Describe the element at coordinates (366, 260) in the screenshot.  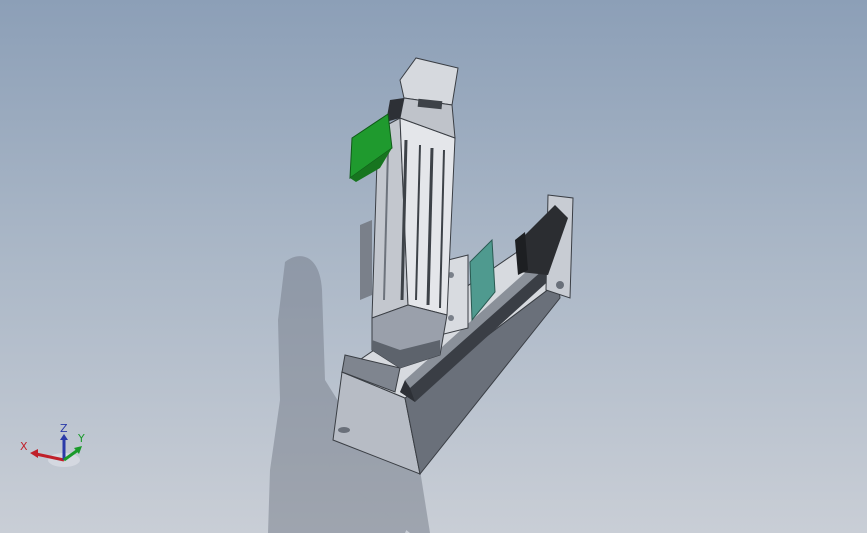
I see `side-slider-plate` at that location.